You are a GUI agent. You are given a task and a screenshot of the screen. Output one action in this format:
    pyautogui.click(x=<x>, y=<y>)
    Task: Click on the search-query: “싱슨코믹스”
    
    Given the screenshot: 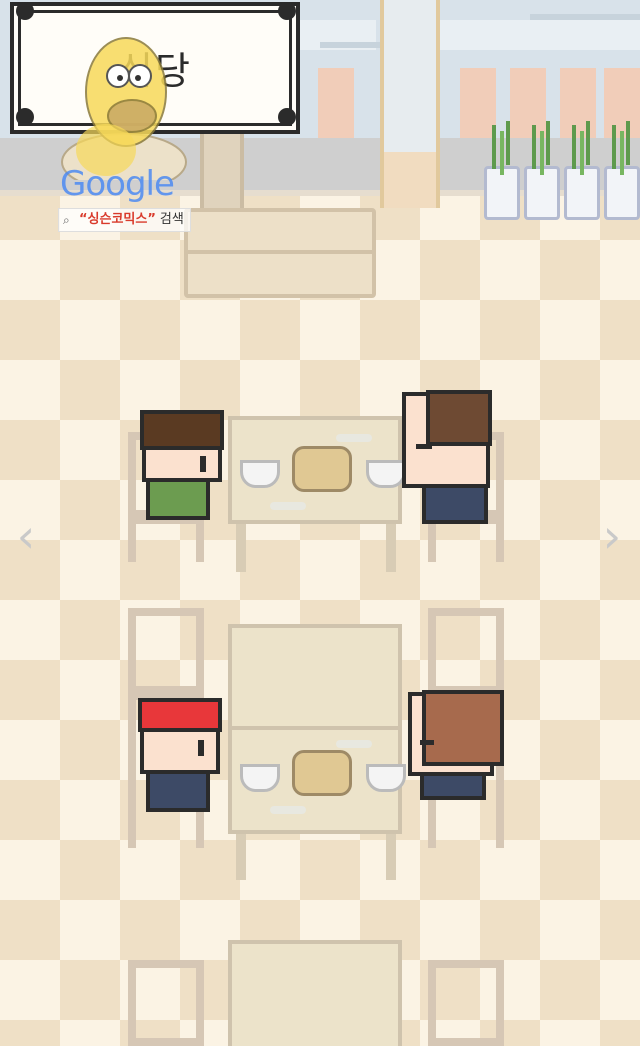 What is the action you would take?
    pyautogui.click(x=117, y=219)
    